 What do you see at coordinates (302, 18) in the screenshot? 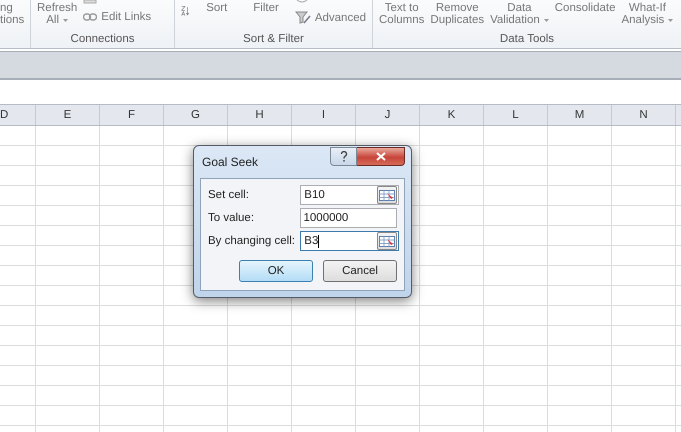
I see `filter-funnel-icon` at bounding box center [302, 18].